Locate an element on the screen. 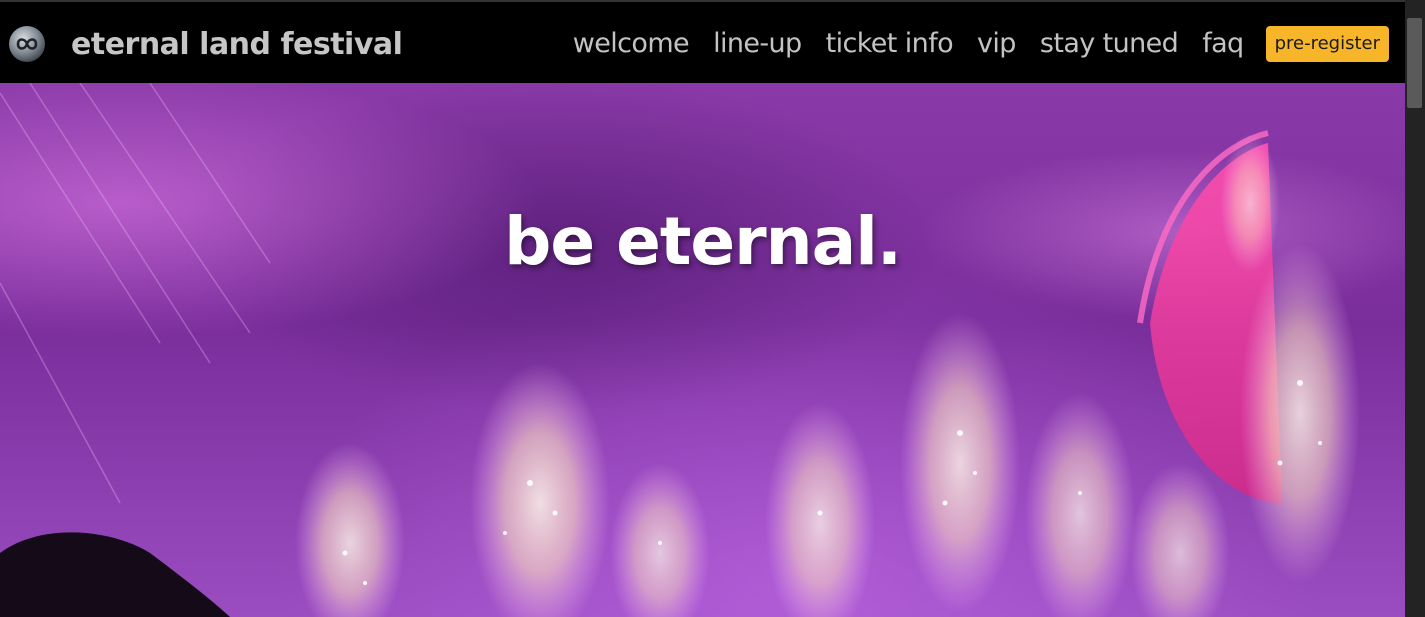 The width and height of the screenshot is (1425, 617). hero-title: be eternal. is located at coordinates (703, 241).